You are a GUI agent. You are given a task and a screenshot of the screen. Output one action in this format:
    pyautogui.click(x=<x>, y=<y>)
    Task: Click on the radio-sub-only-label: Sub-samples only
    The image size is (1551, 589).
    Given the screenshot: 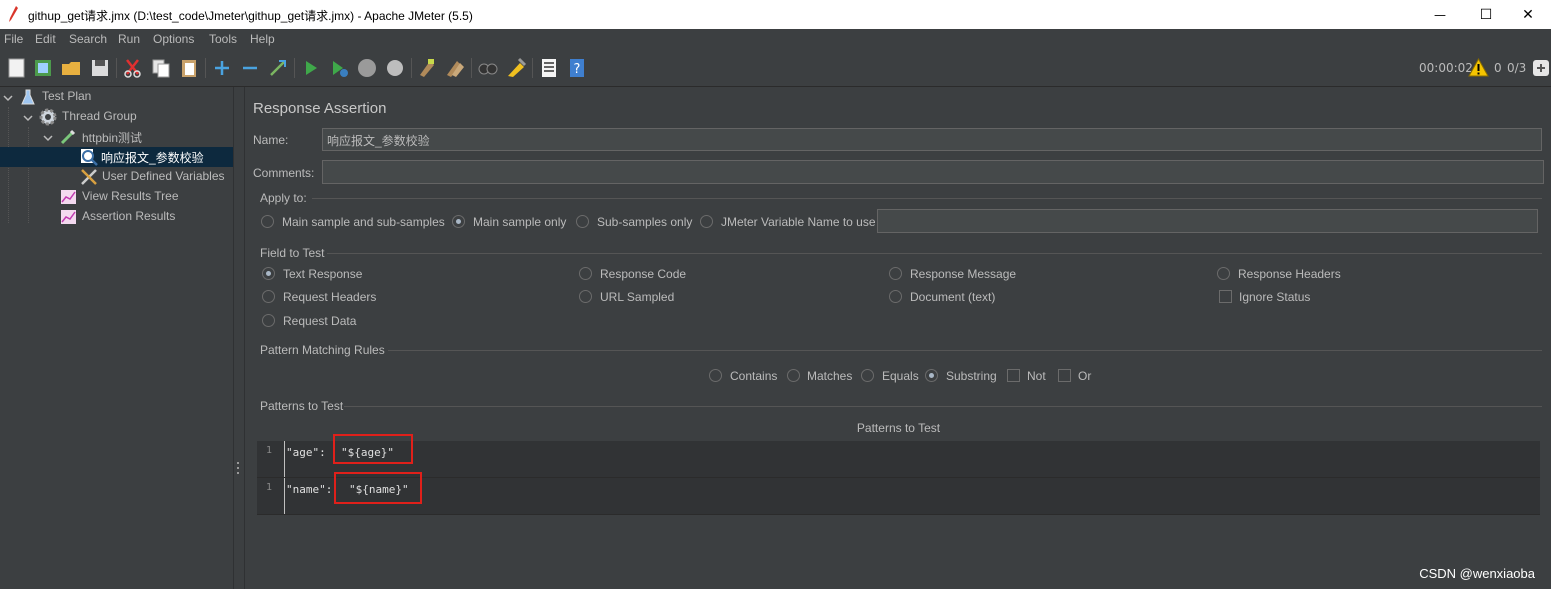 What is the action you would take?
    pyautogui.click(x=645, y=222)
    